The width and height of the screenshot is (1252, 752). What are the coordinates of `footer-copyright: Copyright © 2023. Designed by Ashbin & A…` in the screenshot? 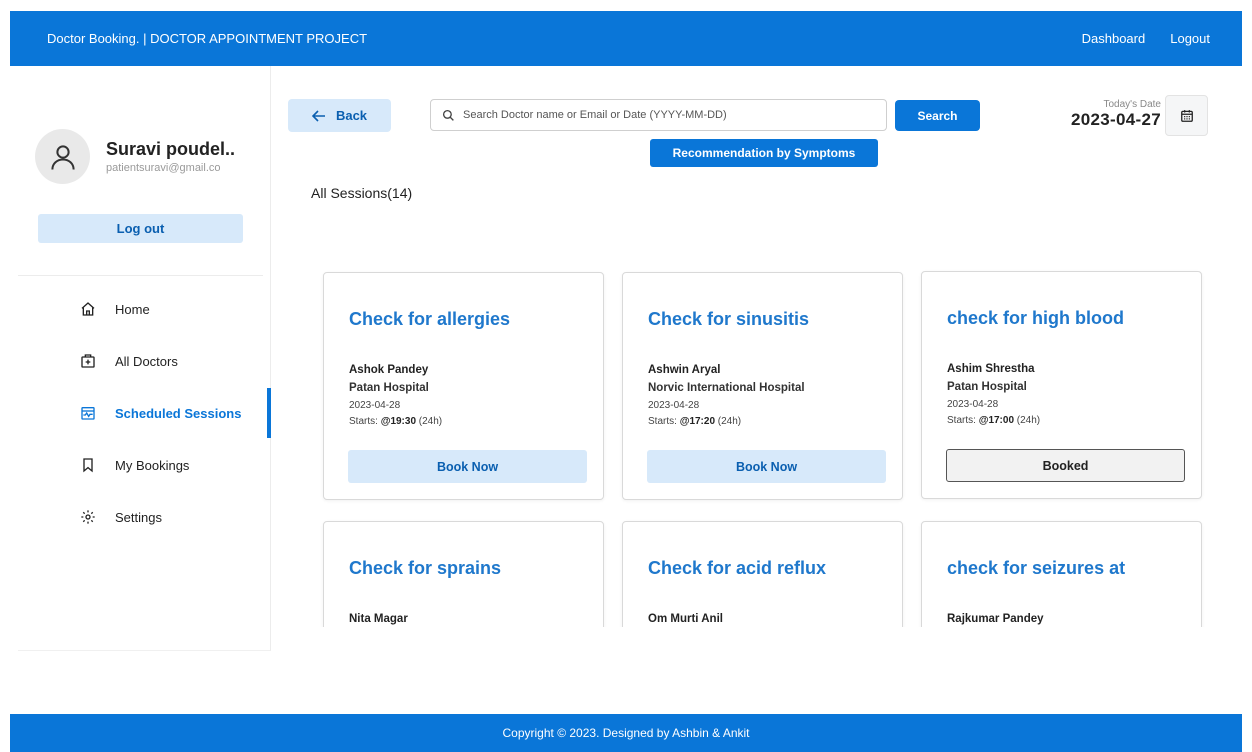 It's located at (626, 733).